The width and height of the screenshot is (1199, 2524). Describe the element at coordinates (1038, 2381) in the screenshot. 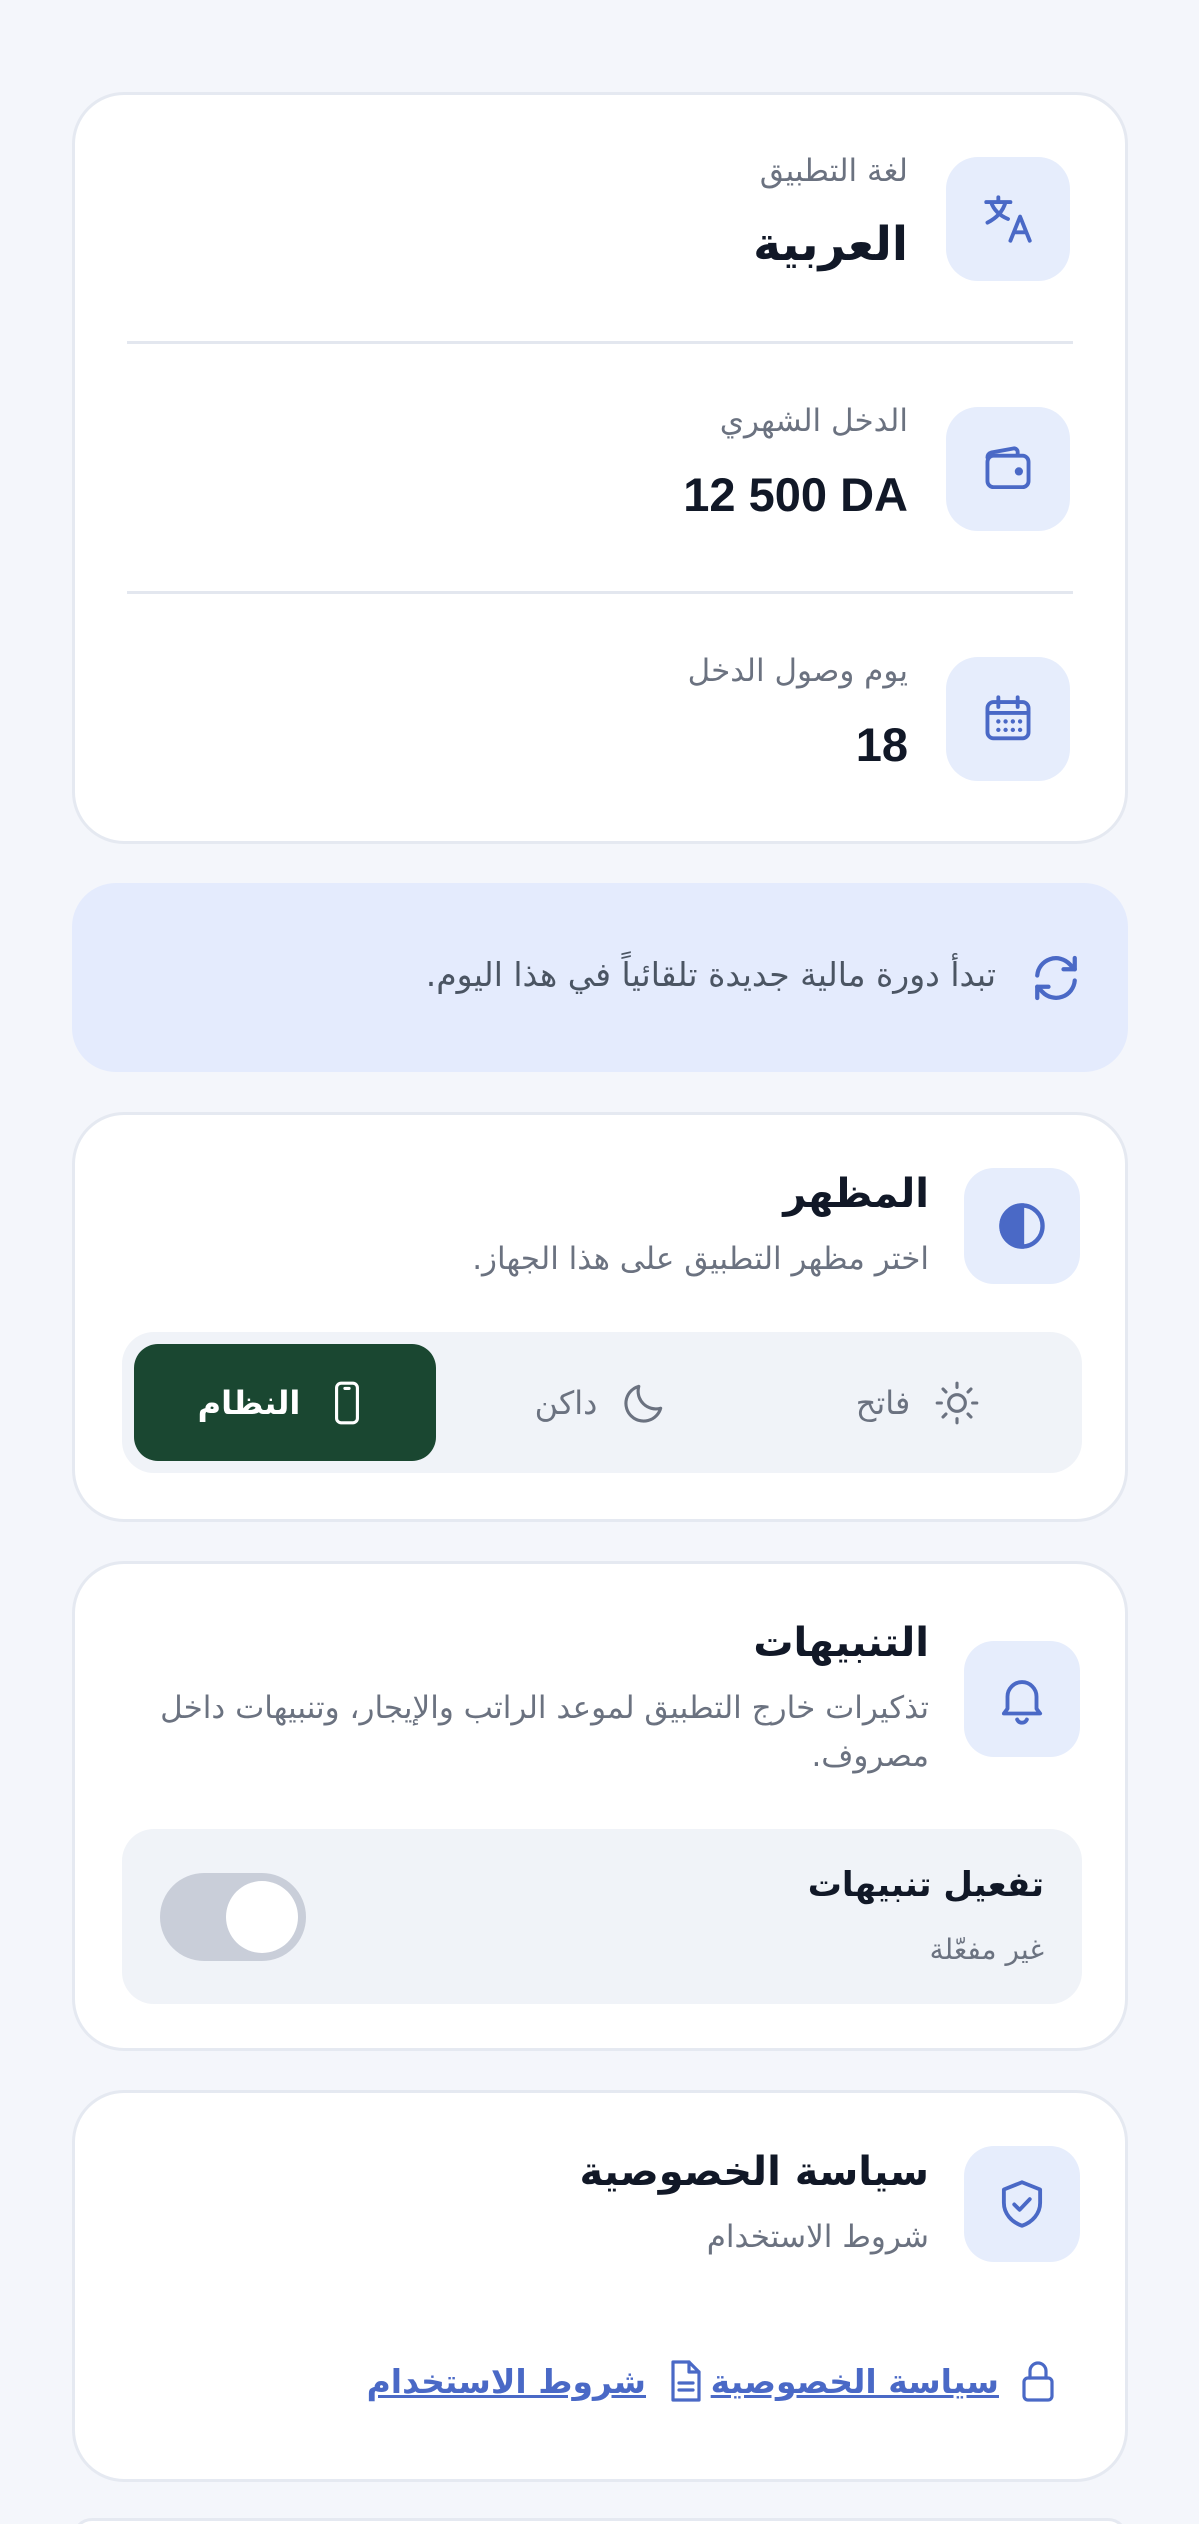

I see `lock-icon` at that location.